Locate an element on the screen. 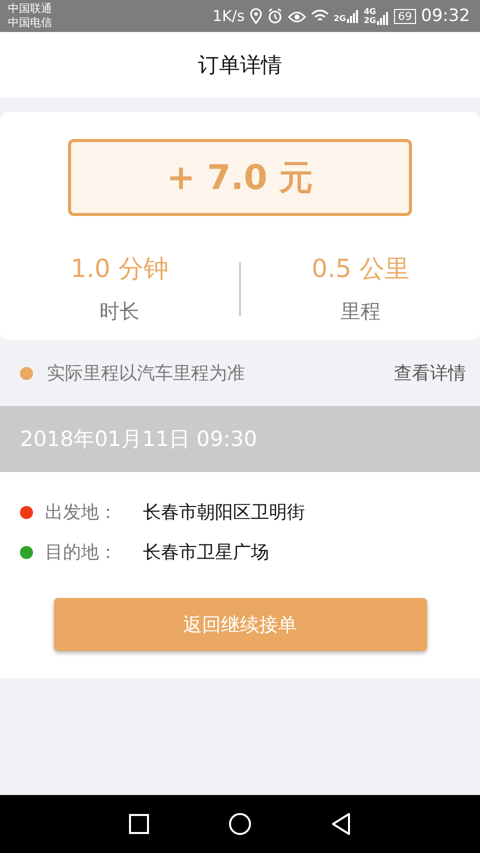 This screenshot has width=480, height=853. stat-value: 0.5 公里 is located at coordinates (361, 269).